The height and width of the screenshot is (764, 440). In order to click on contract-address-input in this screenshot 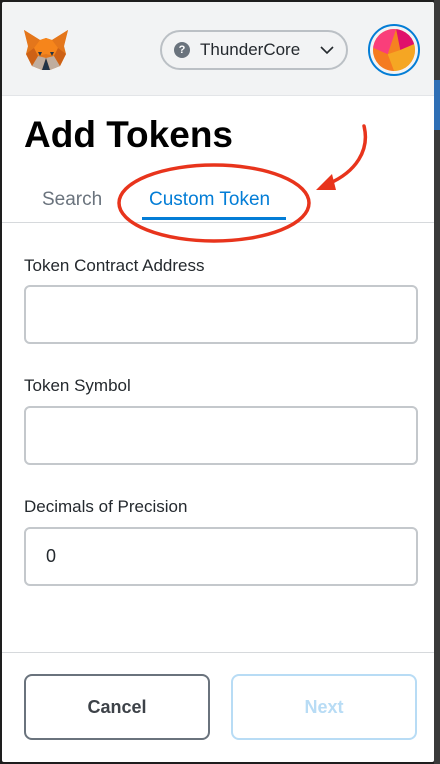, I will do `click(221, 314)`.